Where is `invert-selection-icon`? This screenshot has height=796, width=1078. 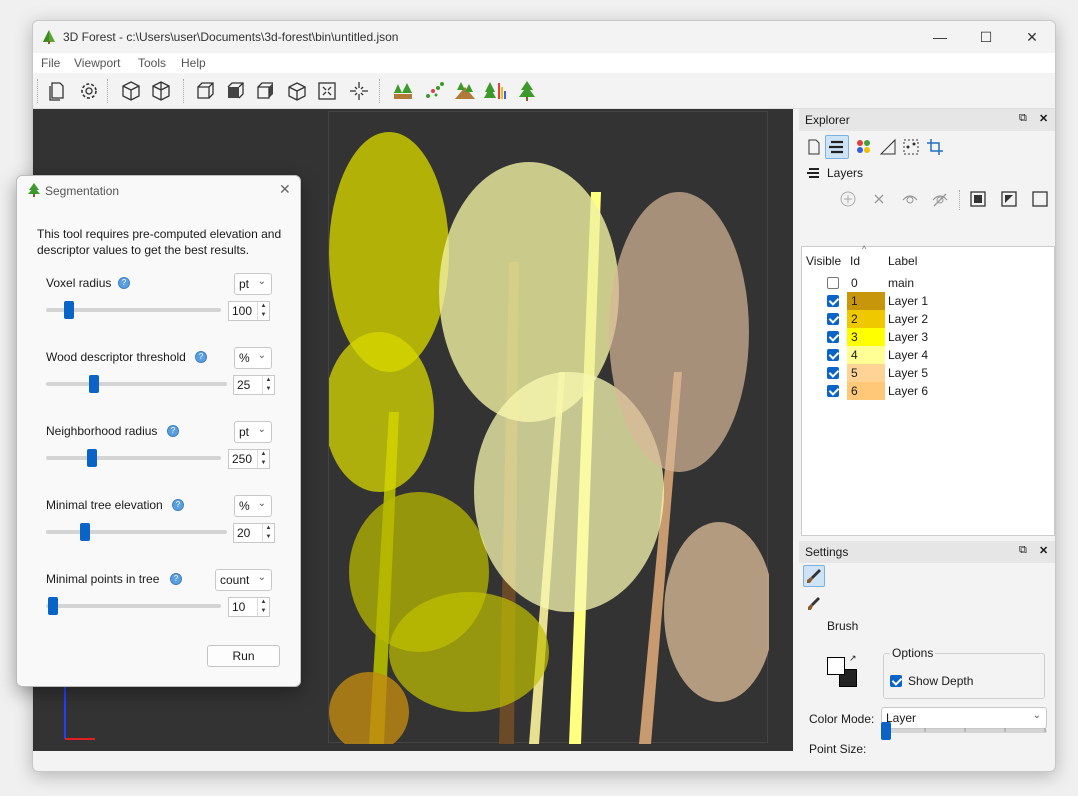 invert-selection-icon is located at coordinates (1009, 199).